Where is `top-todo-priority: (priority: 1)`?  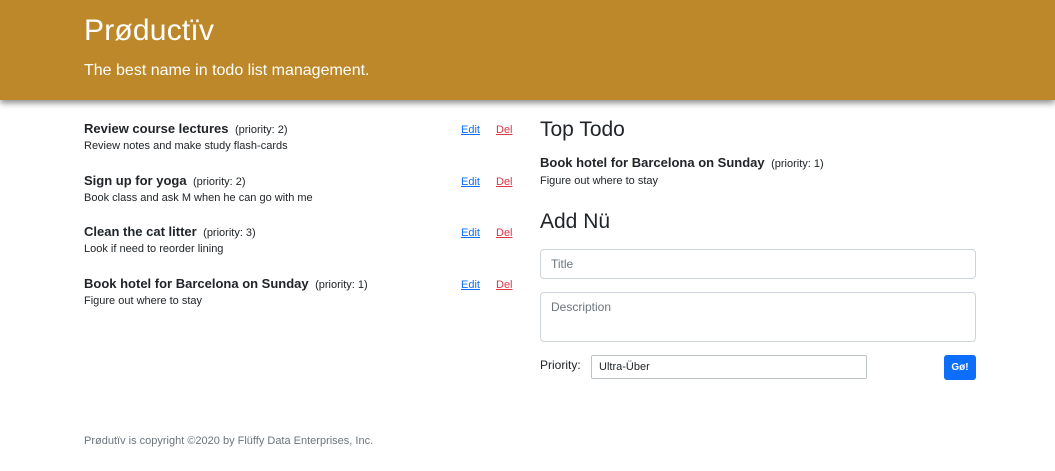 top-todo-priority: (priority: 1) is located at coordinates (797, 164).